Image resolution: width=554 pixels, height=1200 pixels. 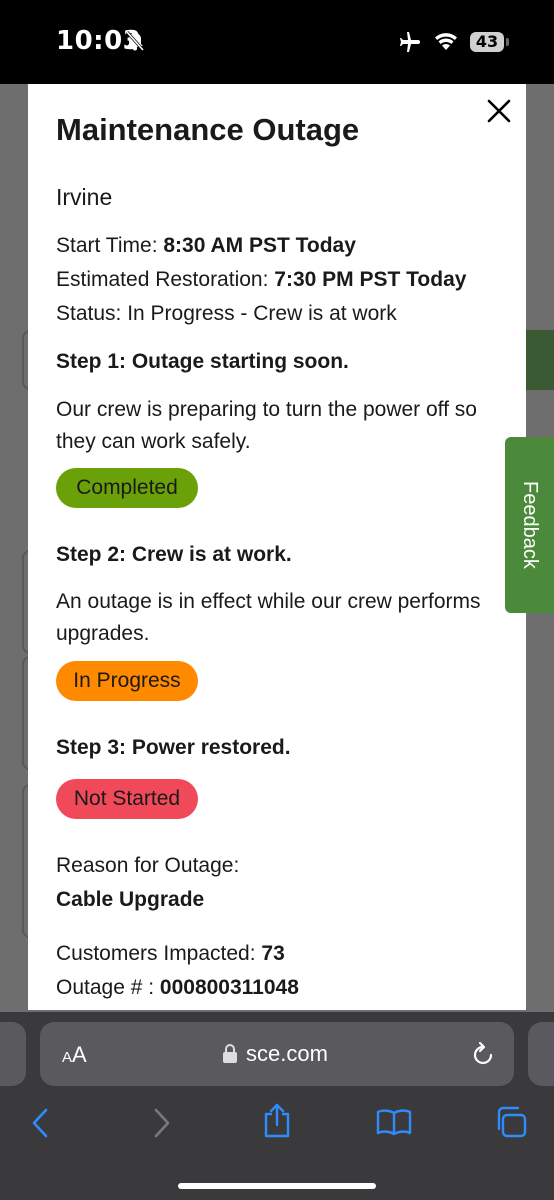 I want to click on outage-number-label: Outage # :, so click(x=108, y=987).